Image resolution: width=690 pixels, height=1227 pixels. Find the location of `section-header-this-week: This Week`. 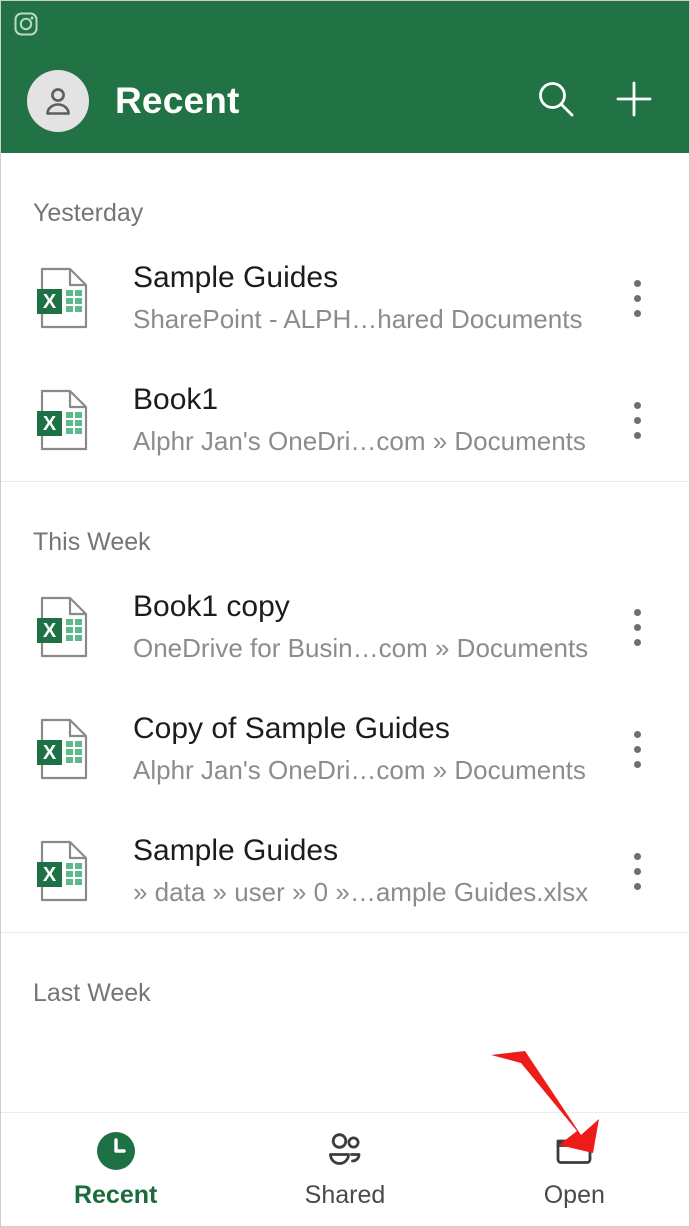

section-header-this-week: This Week is located at coordinates (92, 542).